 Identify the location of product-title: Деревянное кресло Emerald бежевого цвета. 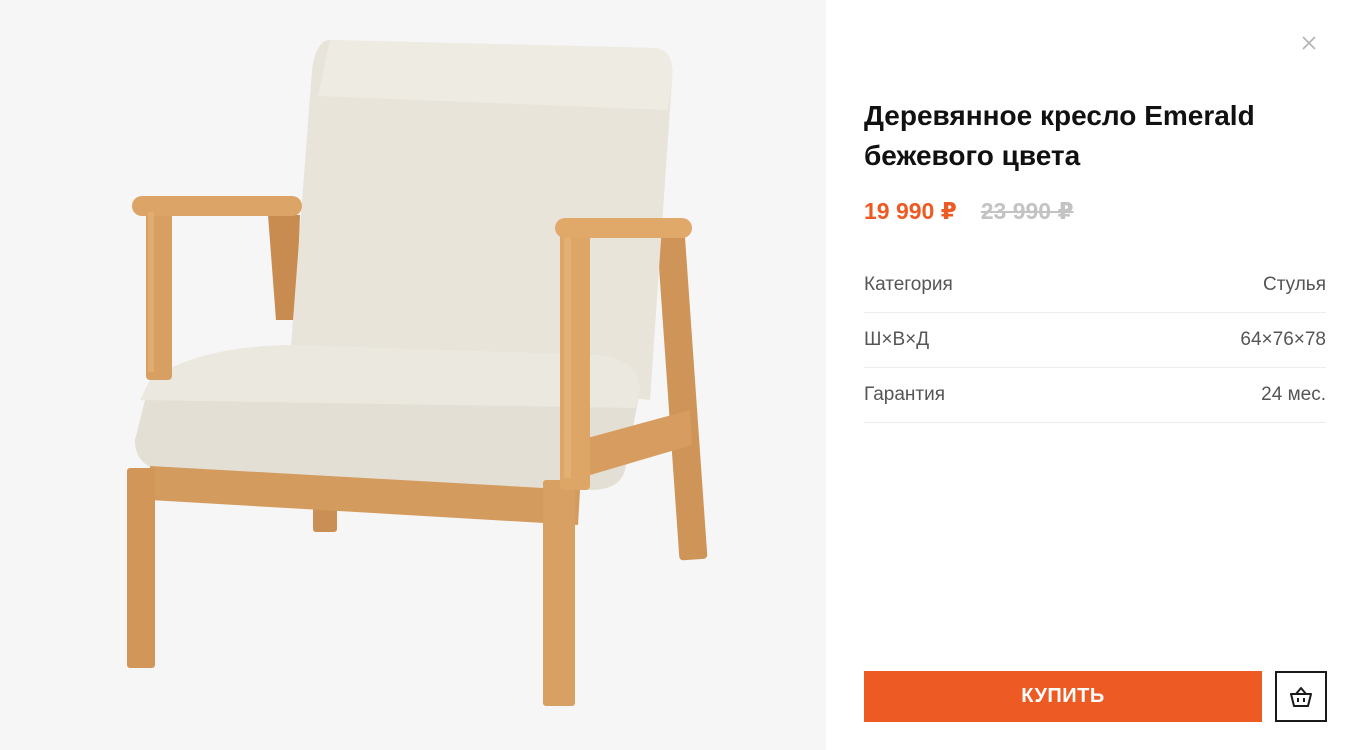
(1059, 135).